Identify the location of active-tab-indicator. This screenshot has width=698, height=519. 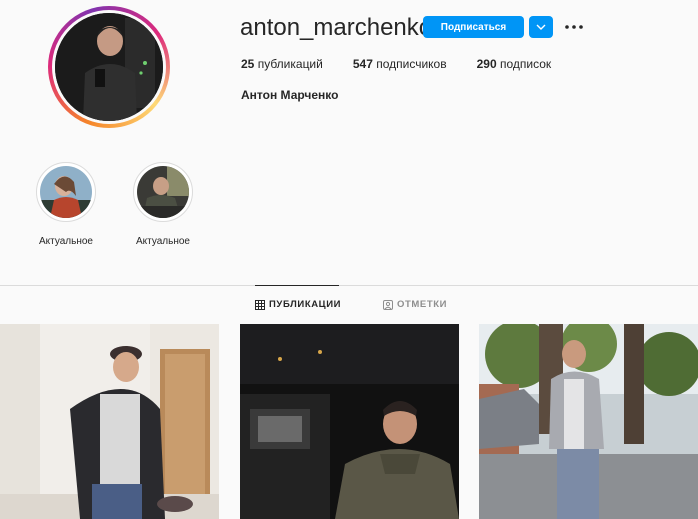
(297, 285).